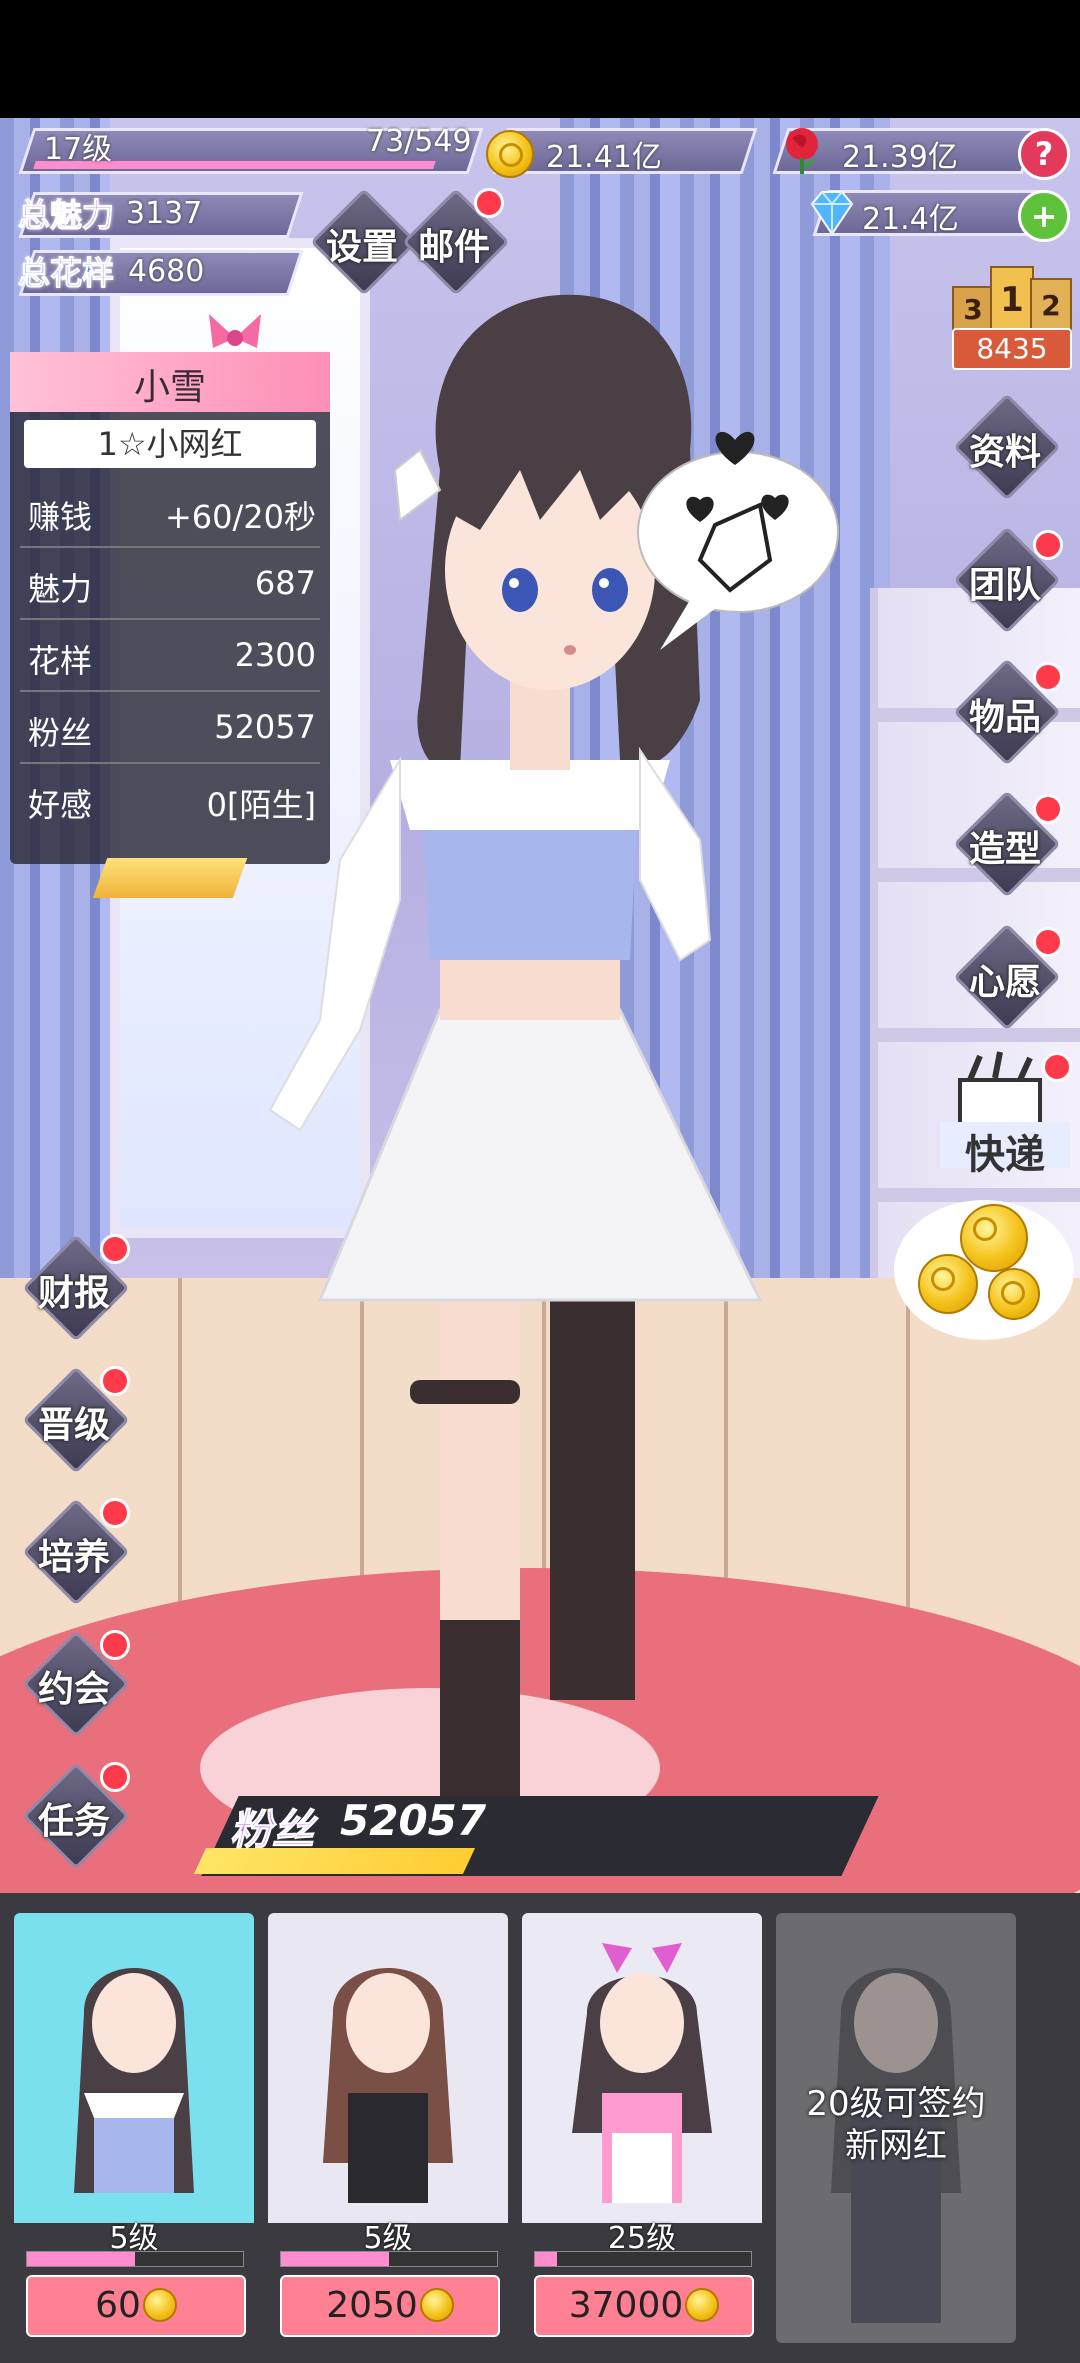 This screenshot has height=2363, width=1080. Describe the element at coordinates (285, 583) in the screenshot. I see `stat-value: 687` at that location.